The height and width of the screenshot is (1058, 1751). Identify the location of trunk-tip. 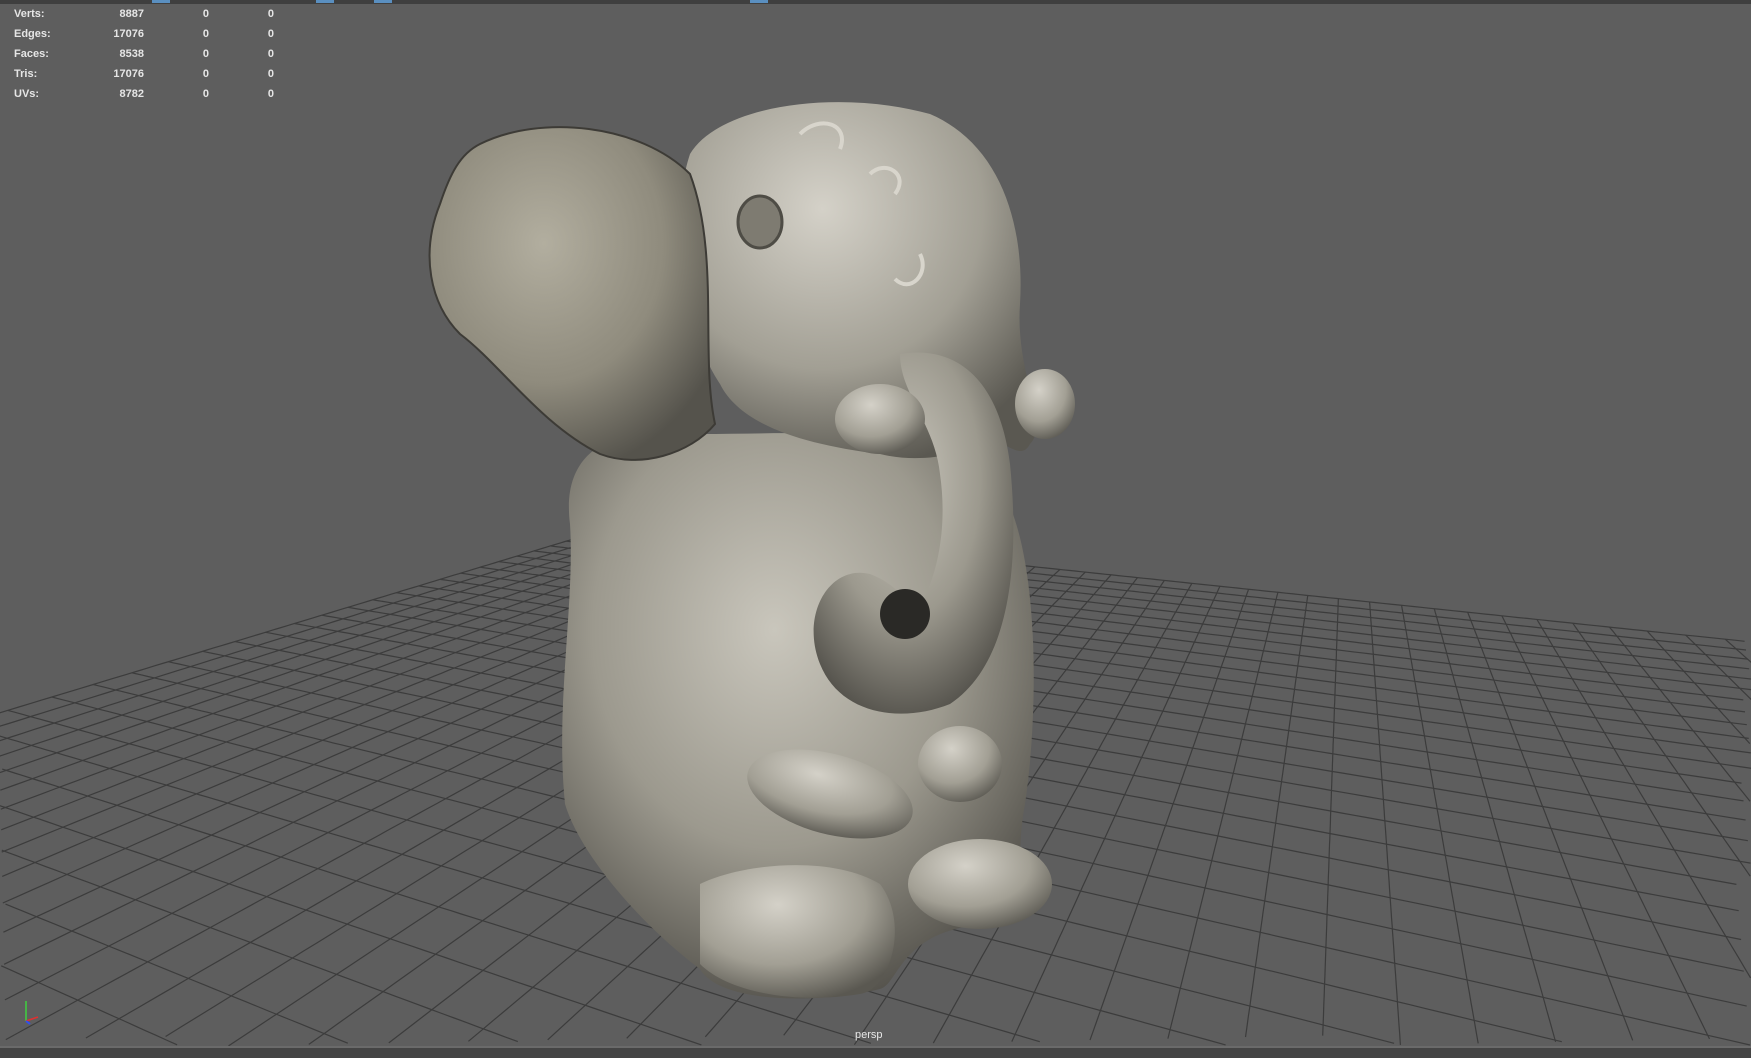
(905, 614).